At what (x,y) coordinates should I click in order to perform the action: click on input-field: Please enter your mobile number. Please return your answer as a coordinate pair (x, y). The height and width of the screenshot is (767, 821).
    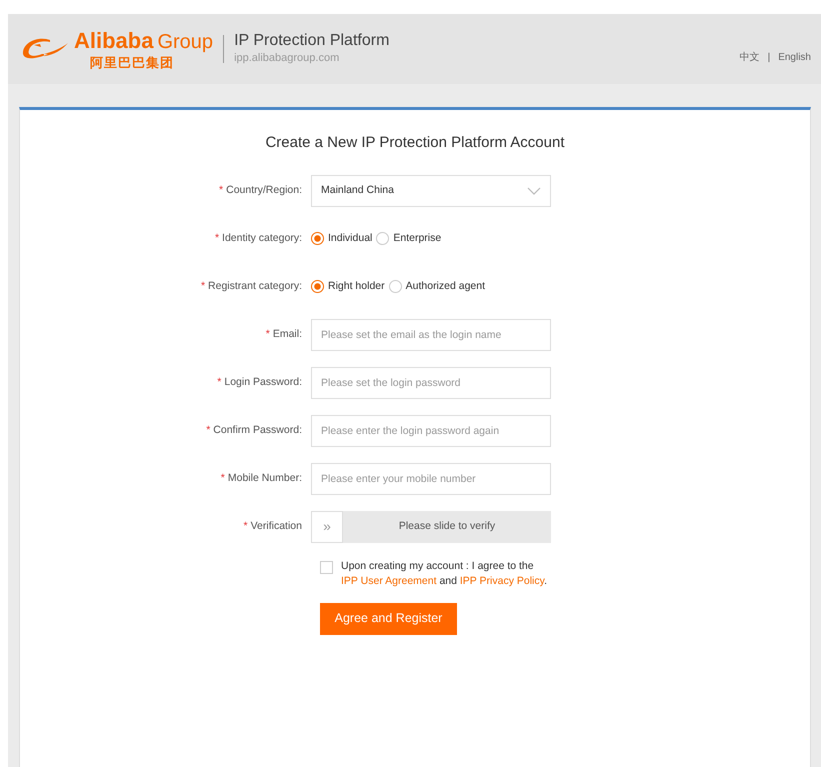
    Looking at the image, I should click on (431, 478).